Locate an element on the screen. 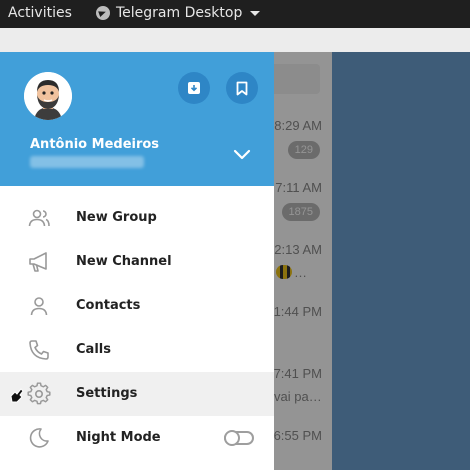 The width and height of the screenshot is (470, 470). menu-item-label: Settings is located at coordinates (107, 393).